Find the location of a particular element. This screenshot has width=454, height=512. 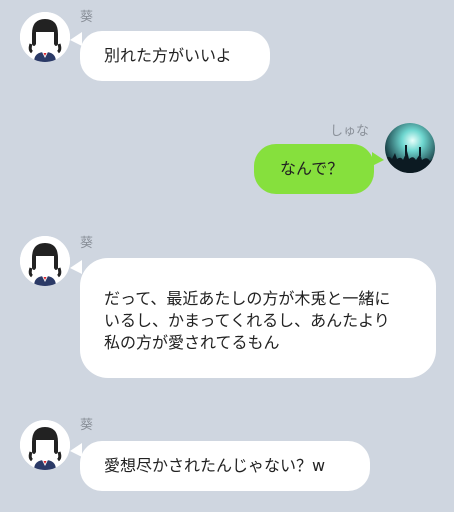

sender-name: しゅな is located at coordinates (350, 131).